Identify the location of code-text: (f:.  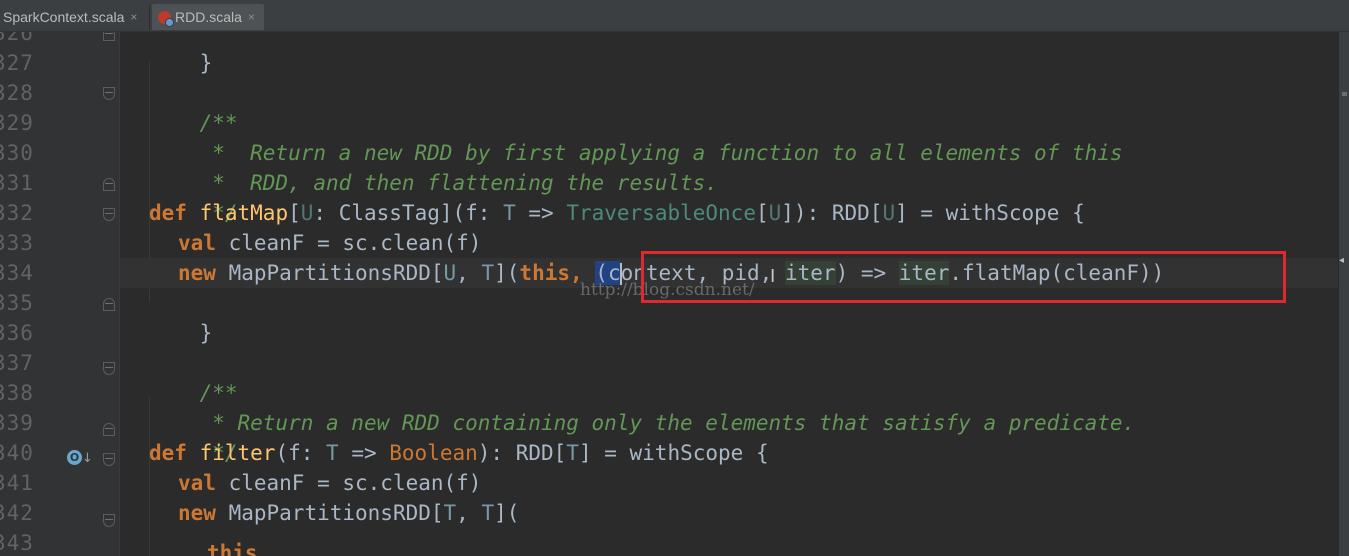
(301, 453).